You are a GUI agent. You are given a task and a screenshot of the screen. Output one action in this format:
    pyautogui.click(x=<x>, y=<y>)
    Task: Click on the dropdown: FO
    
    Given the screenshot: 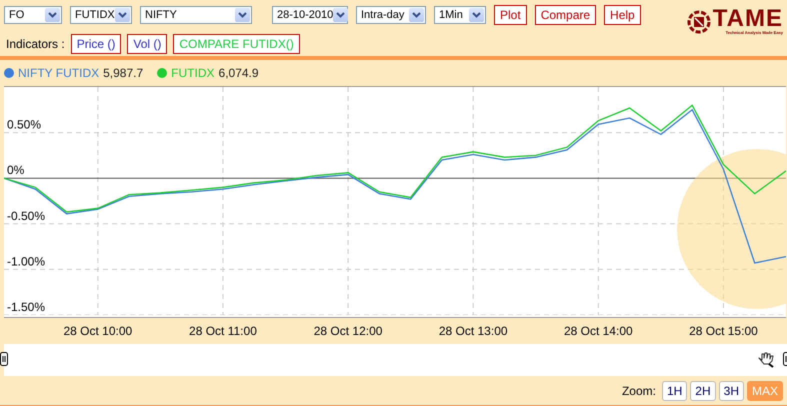 What is the action you would take?
    pyautogui.click(x=33, y=15)
    